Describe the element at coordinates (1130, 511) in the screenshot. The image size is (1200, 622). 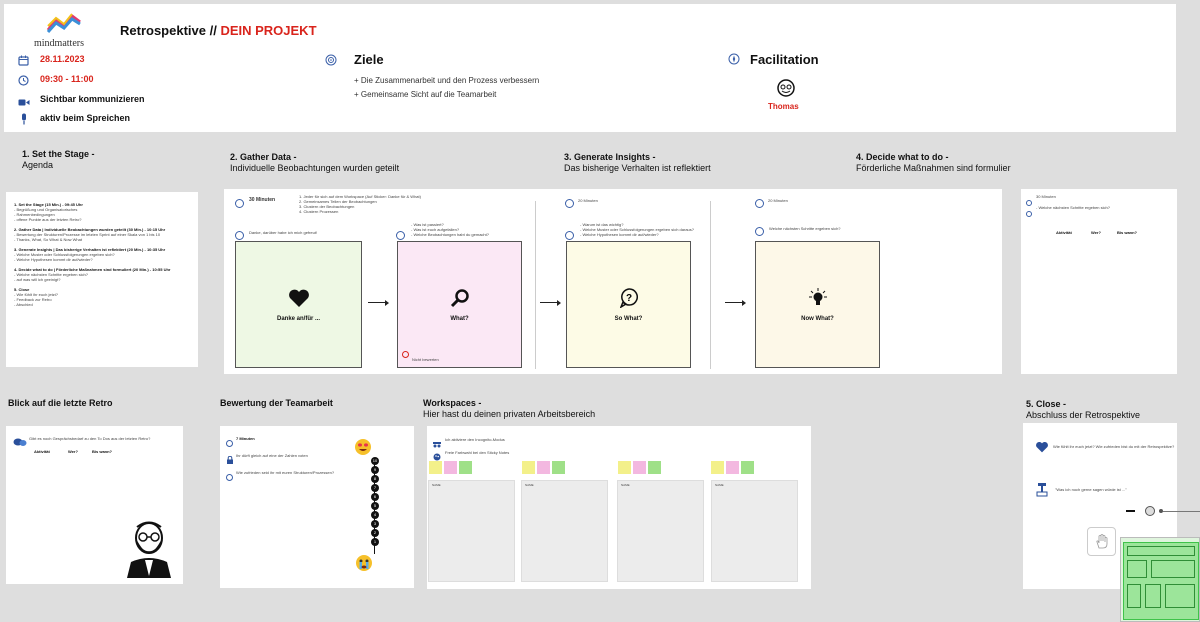
I see `zoom-out-icon` at that location.